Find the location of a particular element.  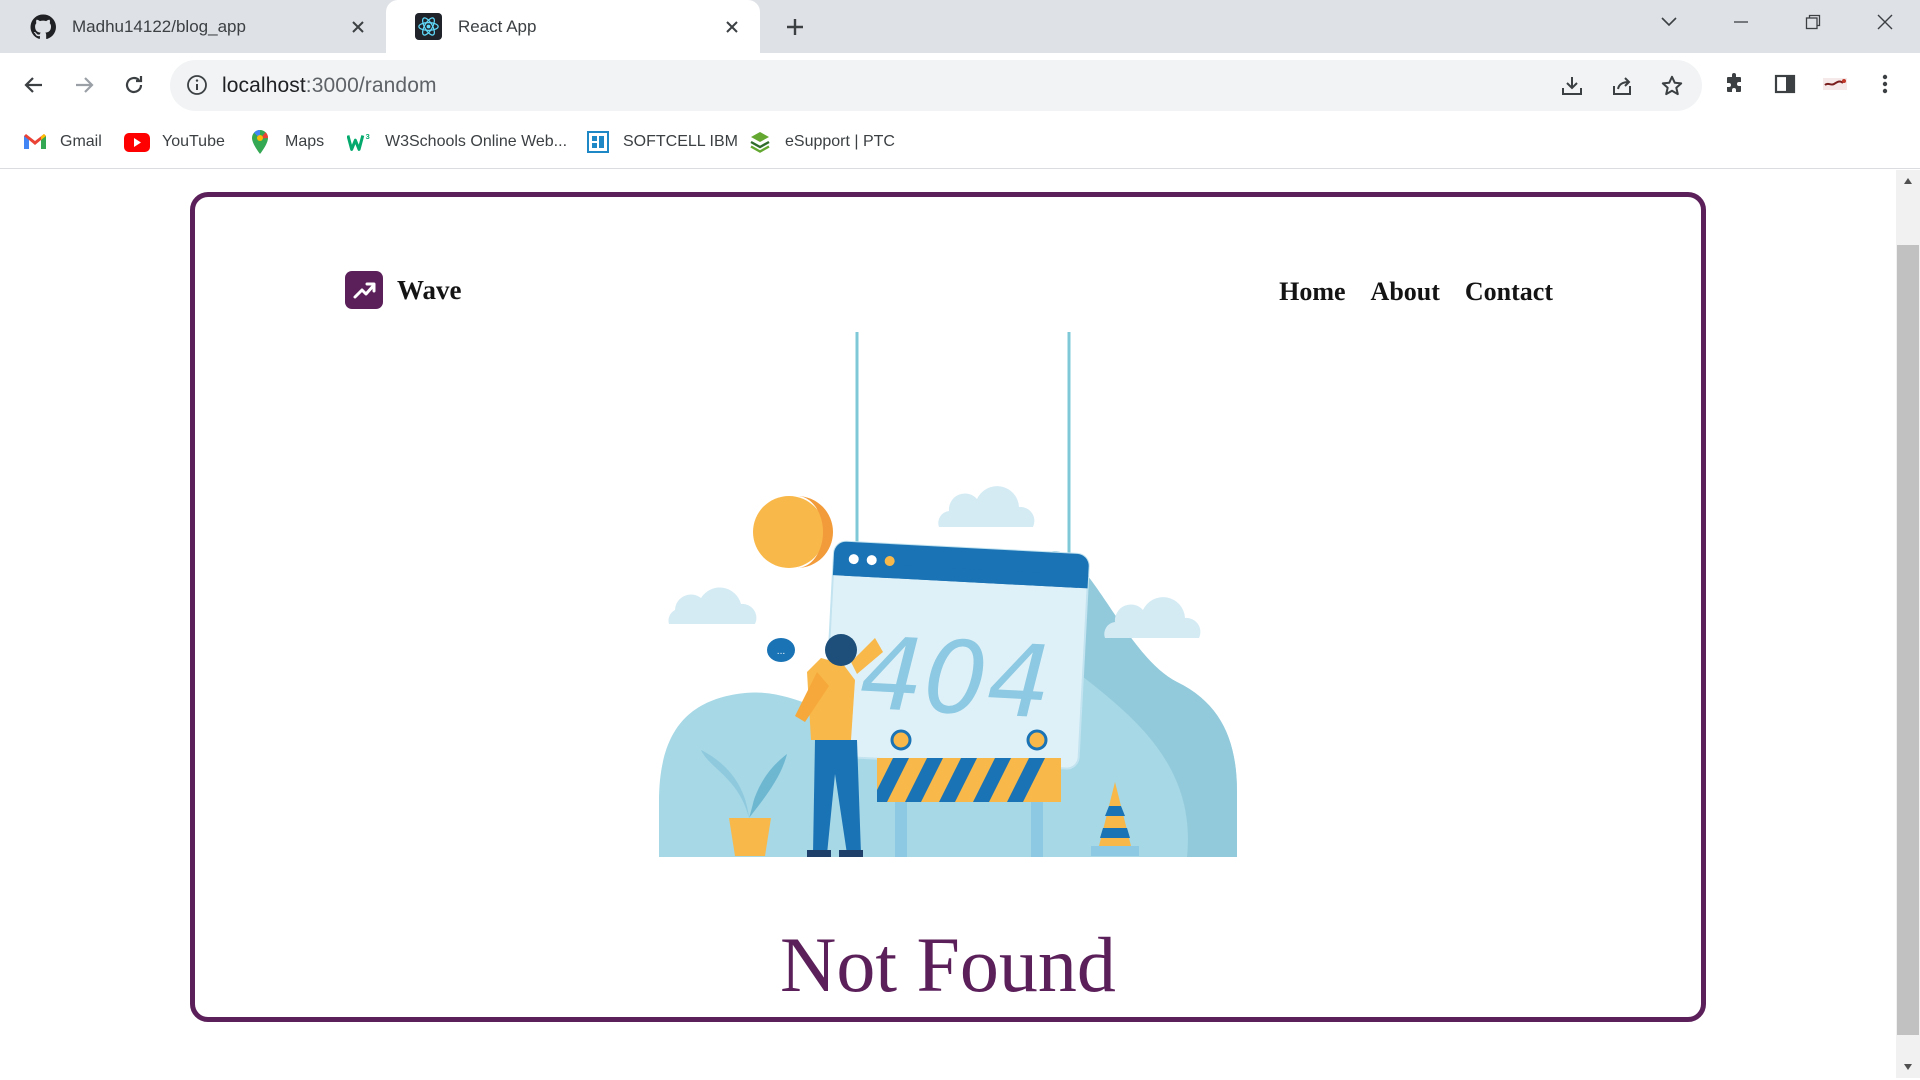

reload-icon is located at coordinates (134, 85).